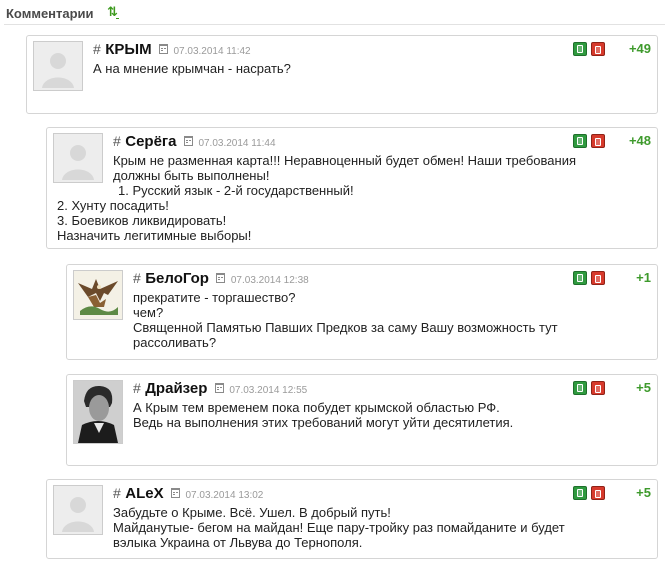 The height and width of the screenshot is (564, 665). Describe the element at coordinates (214, 297) in the screenshot. I see `comment-text-line: прекратите - торгашество?` at that location.